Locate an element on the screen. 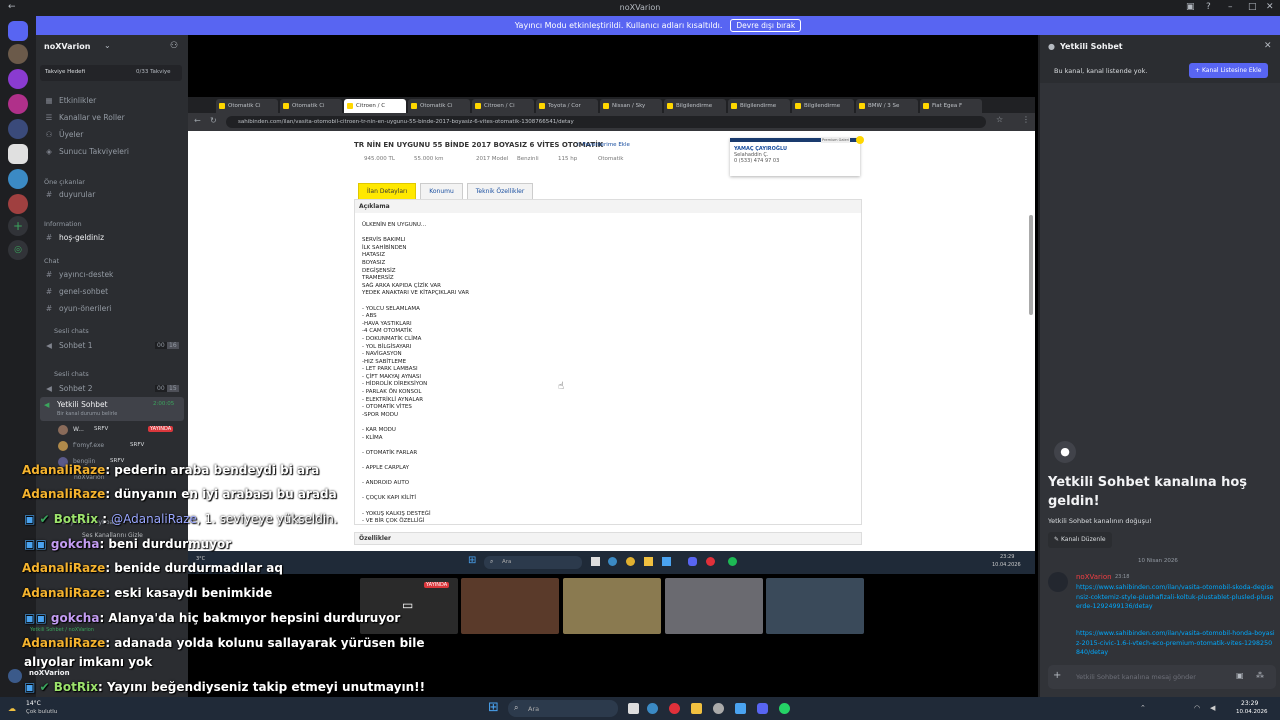 This screenshot has height=720, width=1280. channel-status: Bir kanal durumu belirle is located at coordinates (87, 414).